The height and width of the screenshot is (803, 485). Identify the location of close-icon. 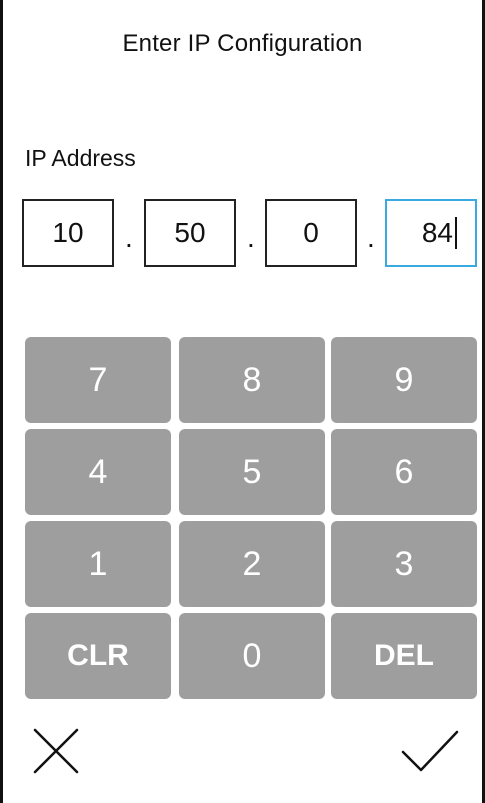
(56, 751).